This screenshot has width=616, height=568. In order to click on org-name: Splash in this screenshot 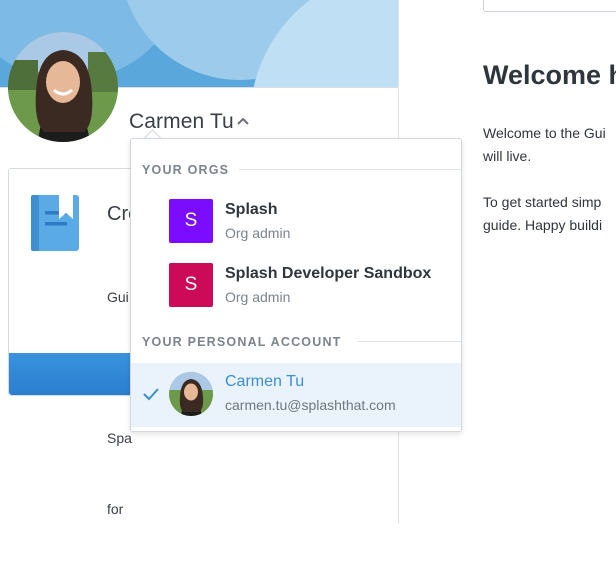, I will do `click(251, 209)`.